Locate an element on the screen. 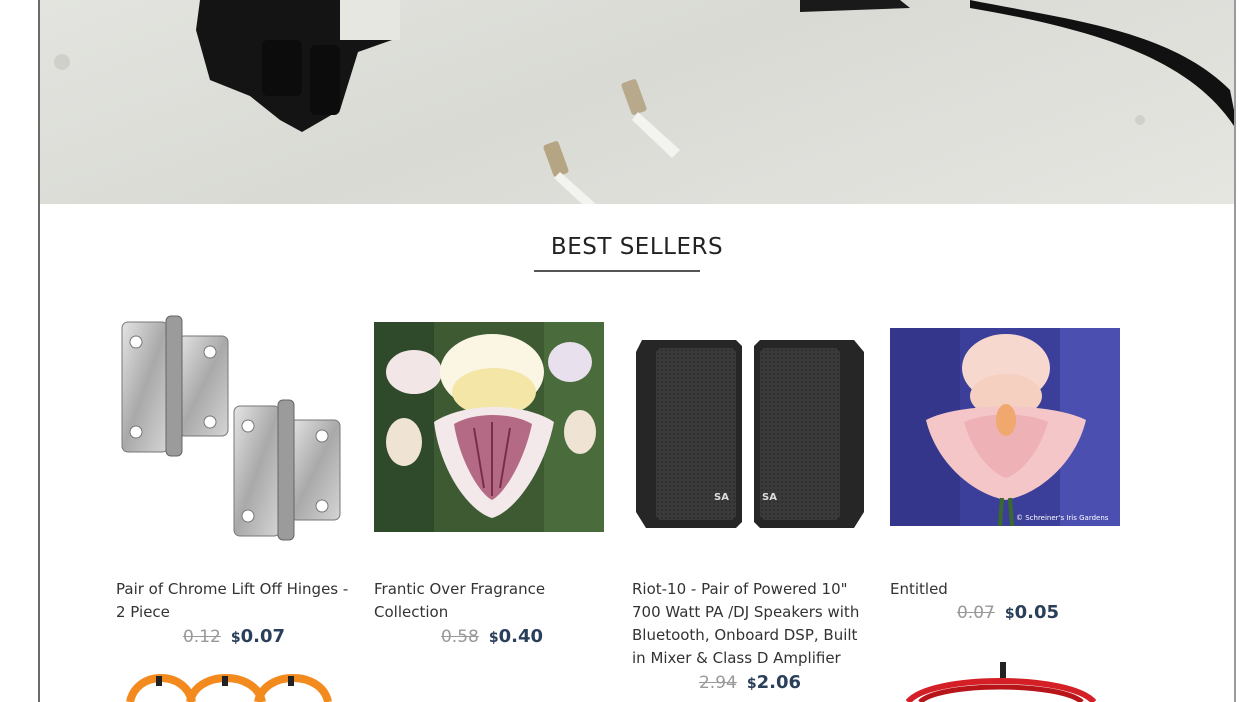 The height and width of the screenshot is (702, 1248). price-row: 0.12 $0.07 is located at coordinates (234, 636).